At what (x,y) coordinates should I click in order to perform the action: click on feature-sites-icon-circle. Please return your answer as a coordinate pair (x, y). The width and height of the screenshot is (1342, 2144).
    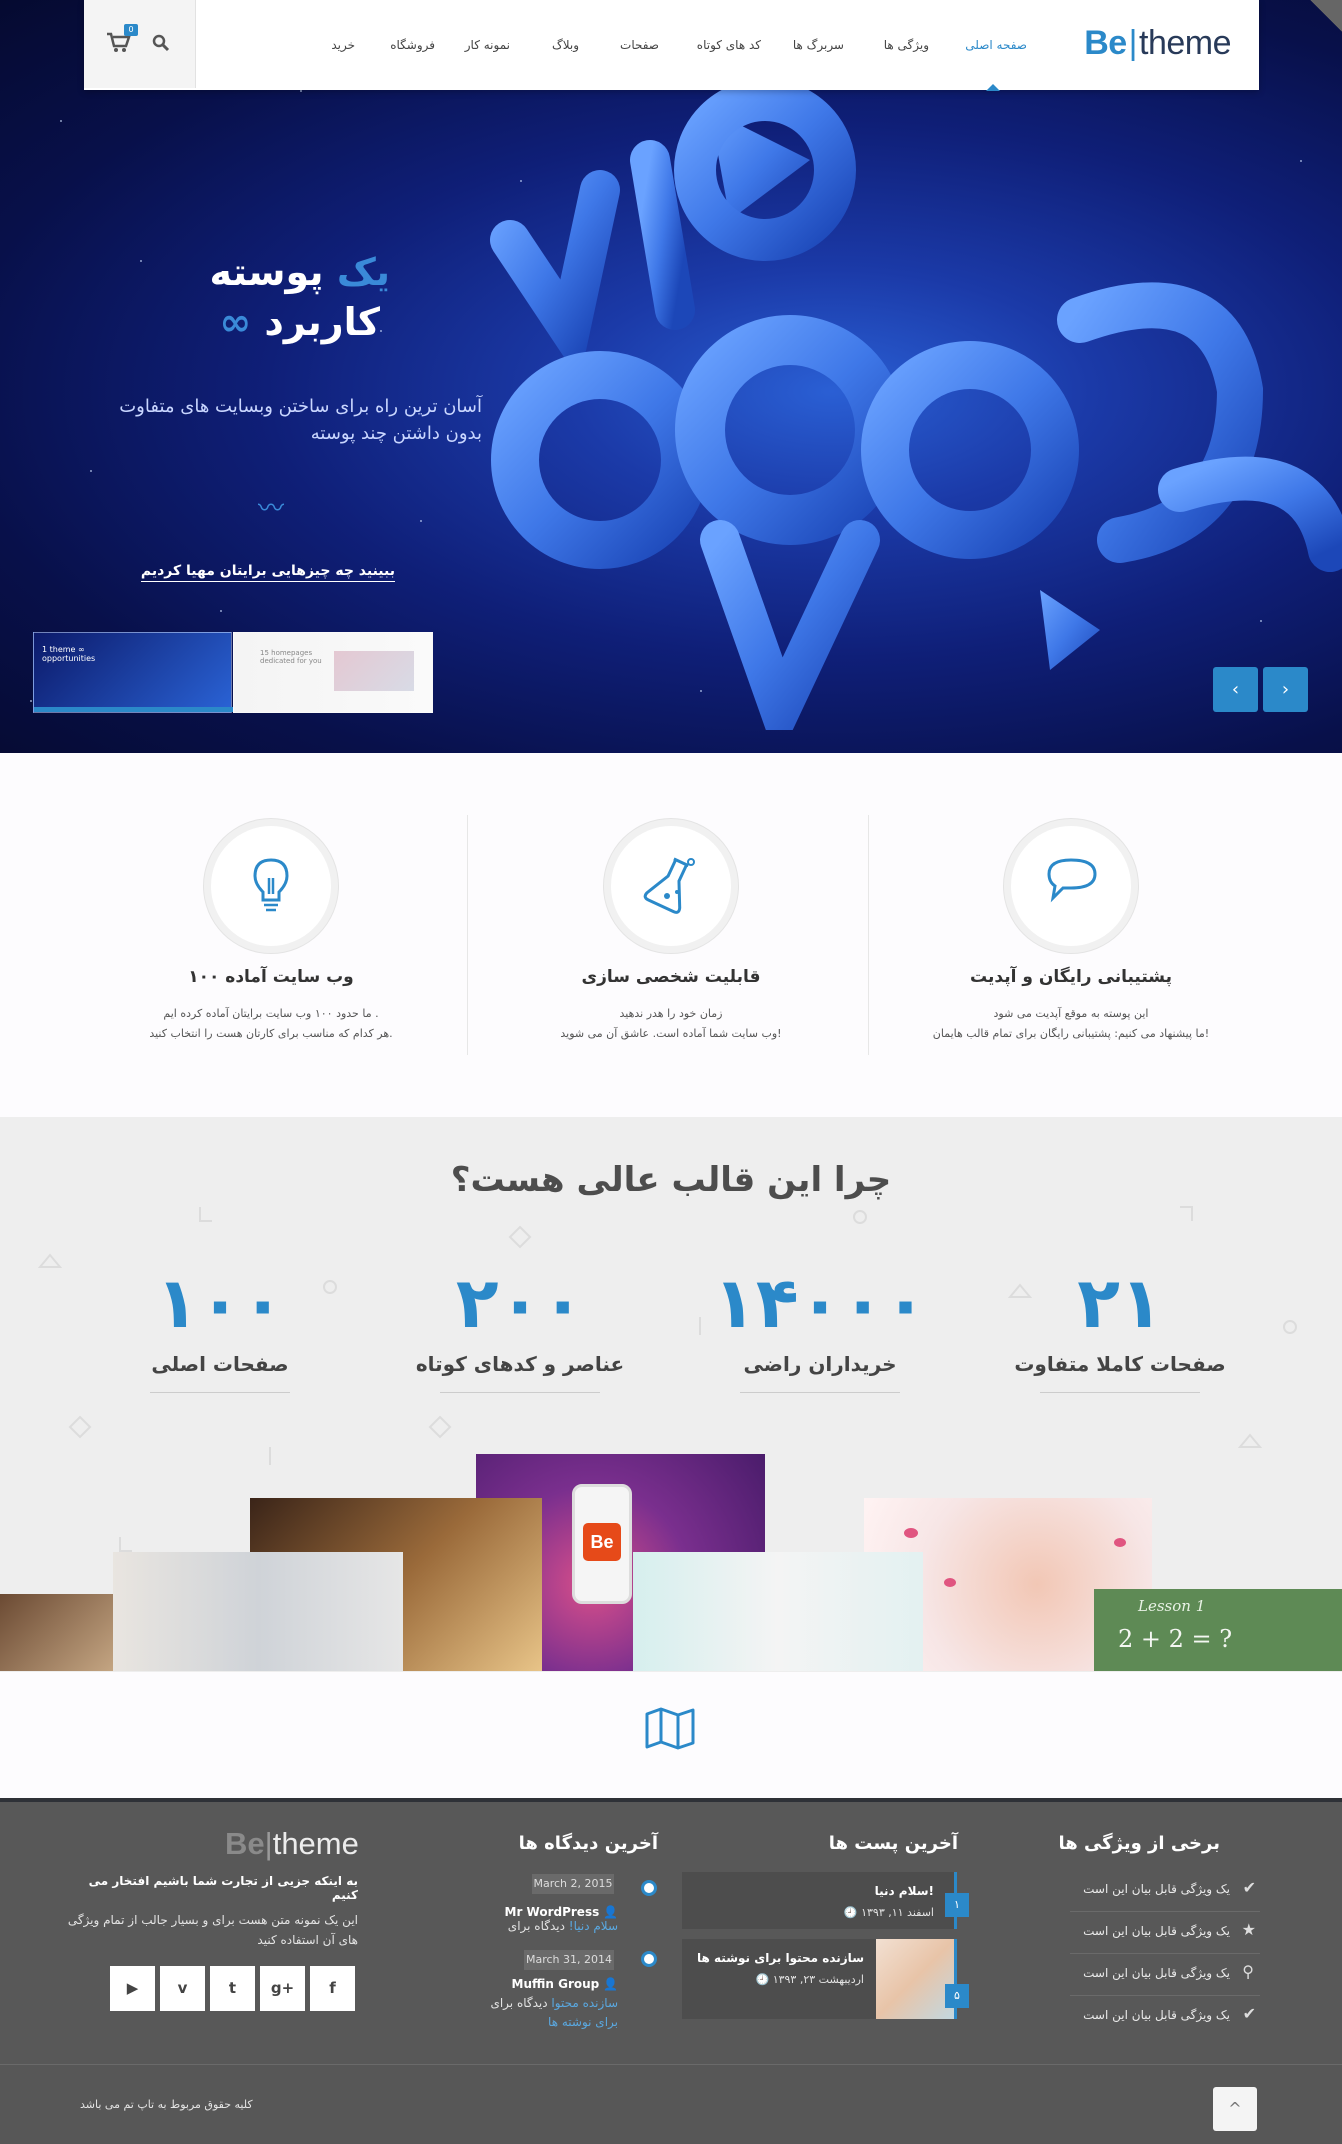
    Looking at the image, I should click on (271, 886).